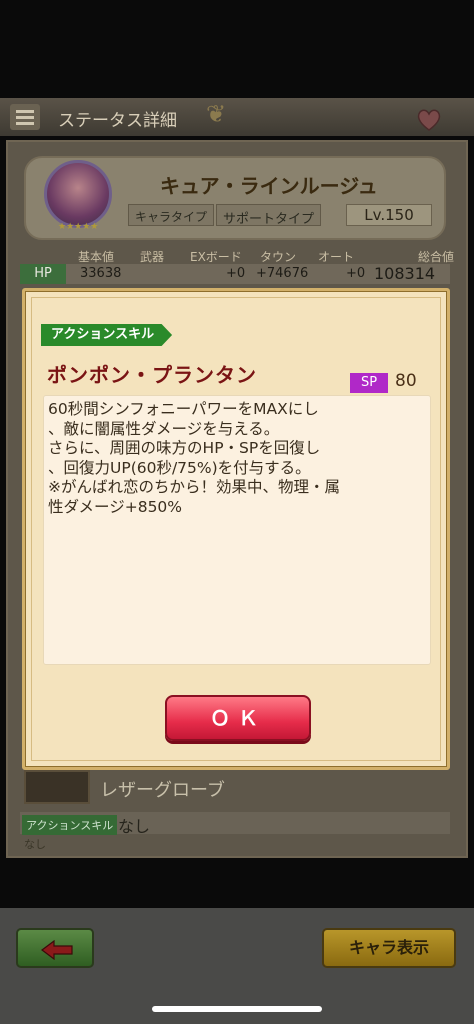 The width and height of the screenshot is (474, 1024). Describe the element at coordinates (184, 448) in the screenshot. I see `description-line: さらに、周囲の味方のHP・SPを回復し` at that location.